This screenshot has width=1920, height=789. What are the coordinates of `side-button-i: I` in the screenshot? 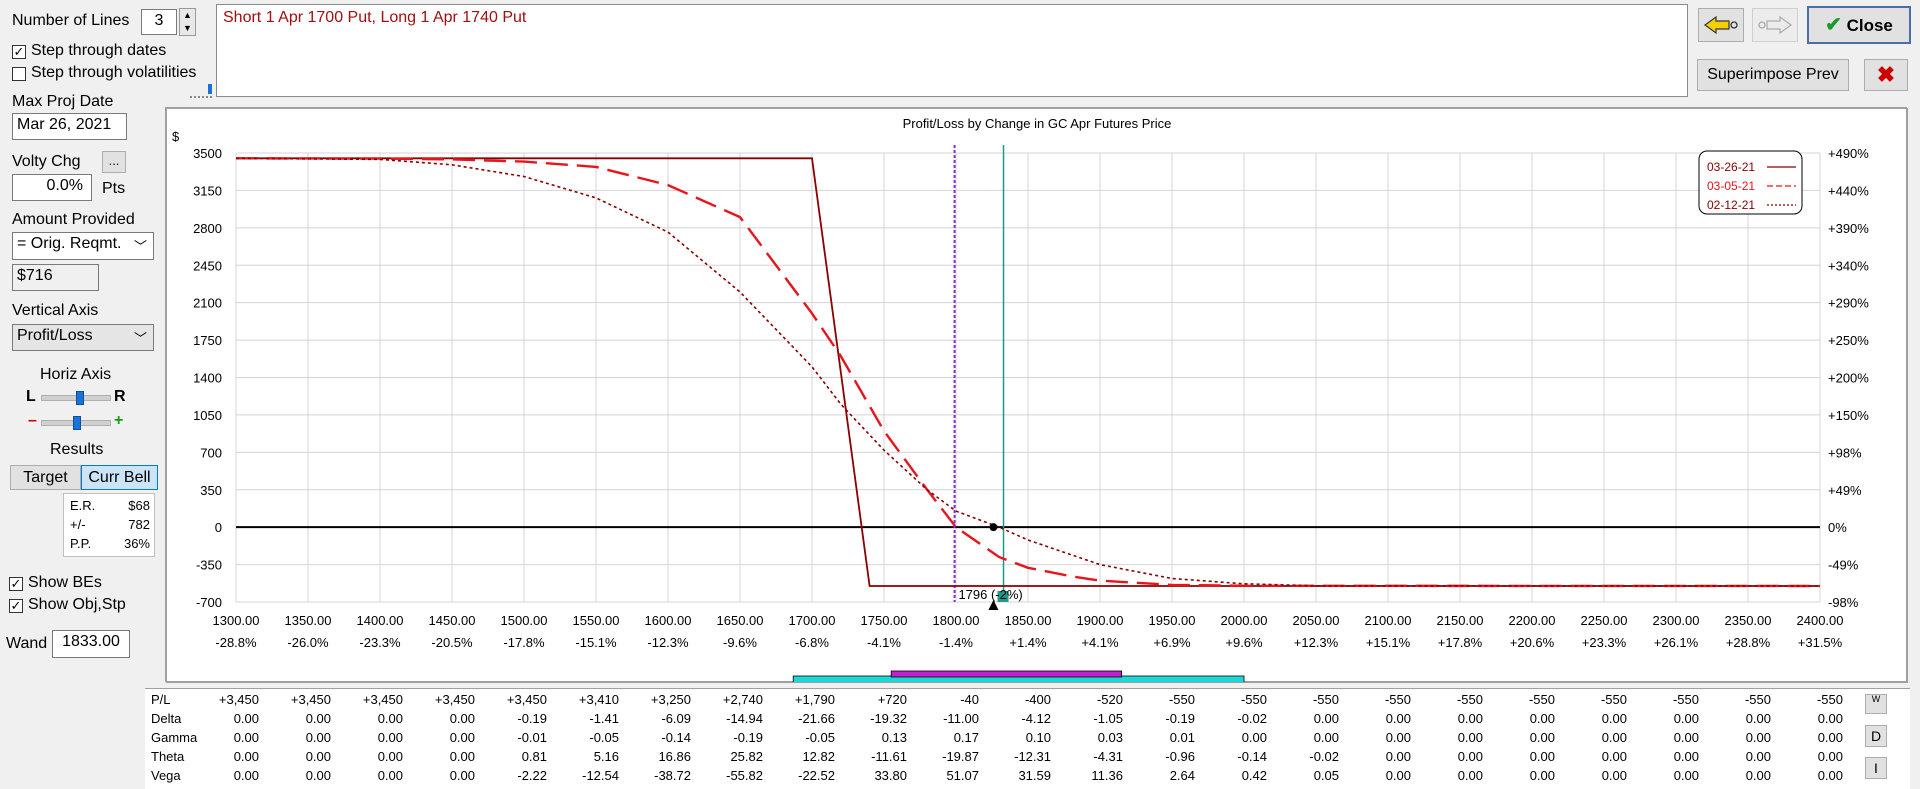 It's located at (1876, 768).